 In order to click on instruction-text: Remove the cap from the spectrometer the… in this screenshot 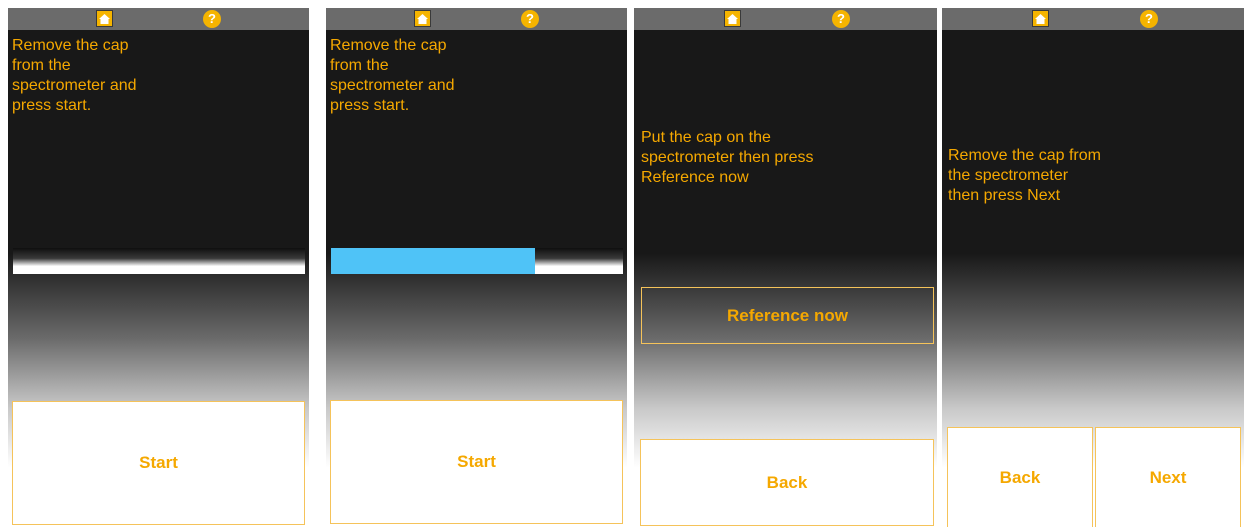, I will do `click(1024, 176)`.